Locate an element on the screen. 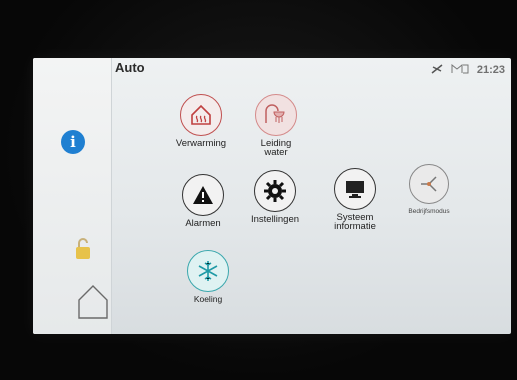 Image resolution: width=517 pixels, height=380 pixels. info-icon: i is located at coordinates (73, 142).